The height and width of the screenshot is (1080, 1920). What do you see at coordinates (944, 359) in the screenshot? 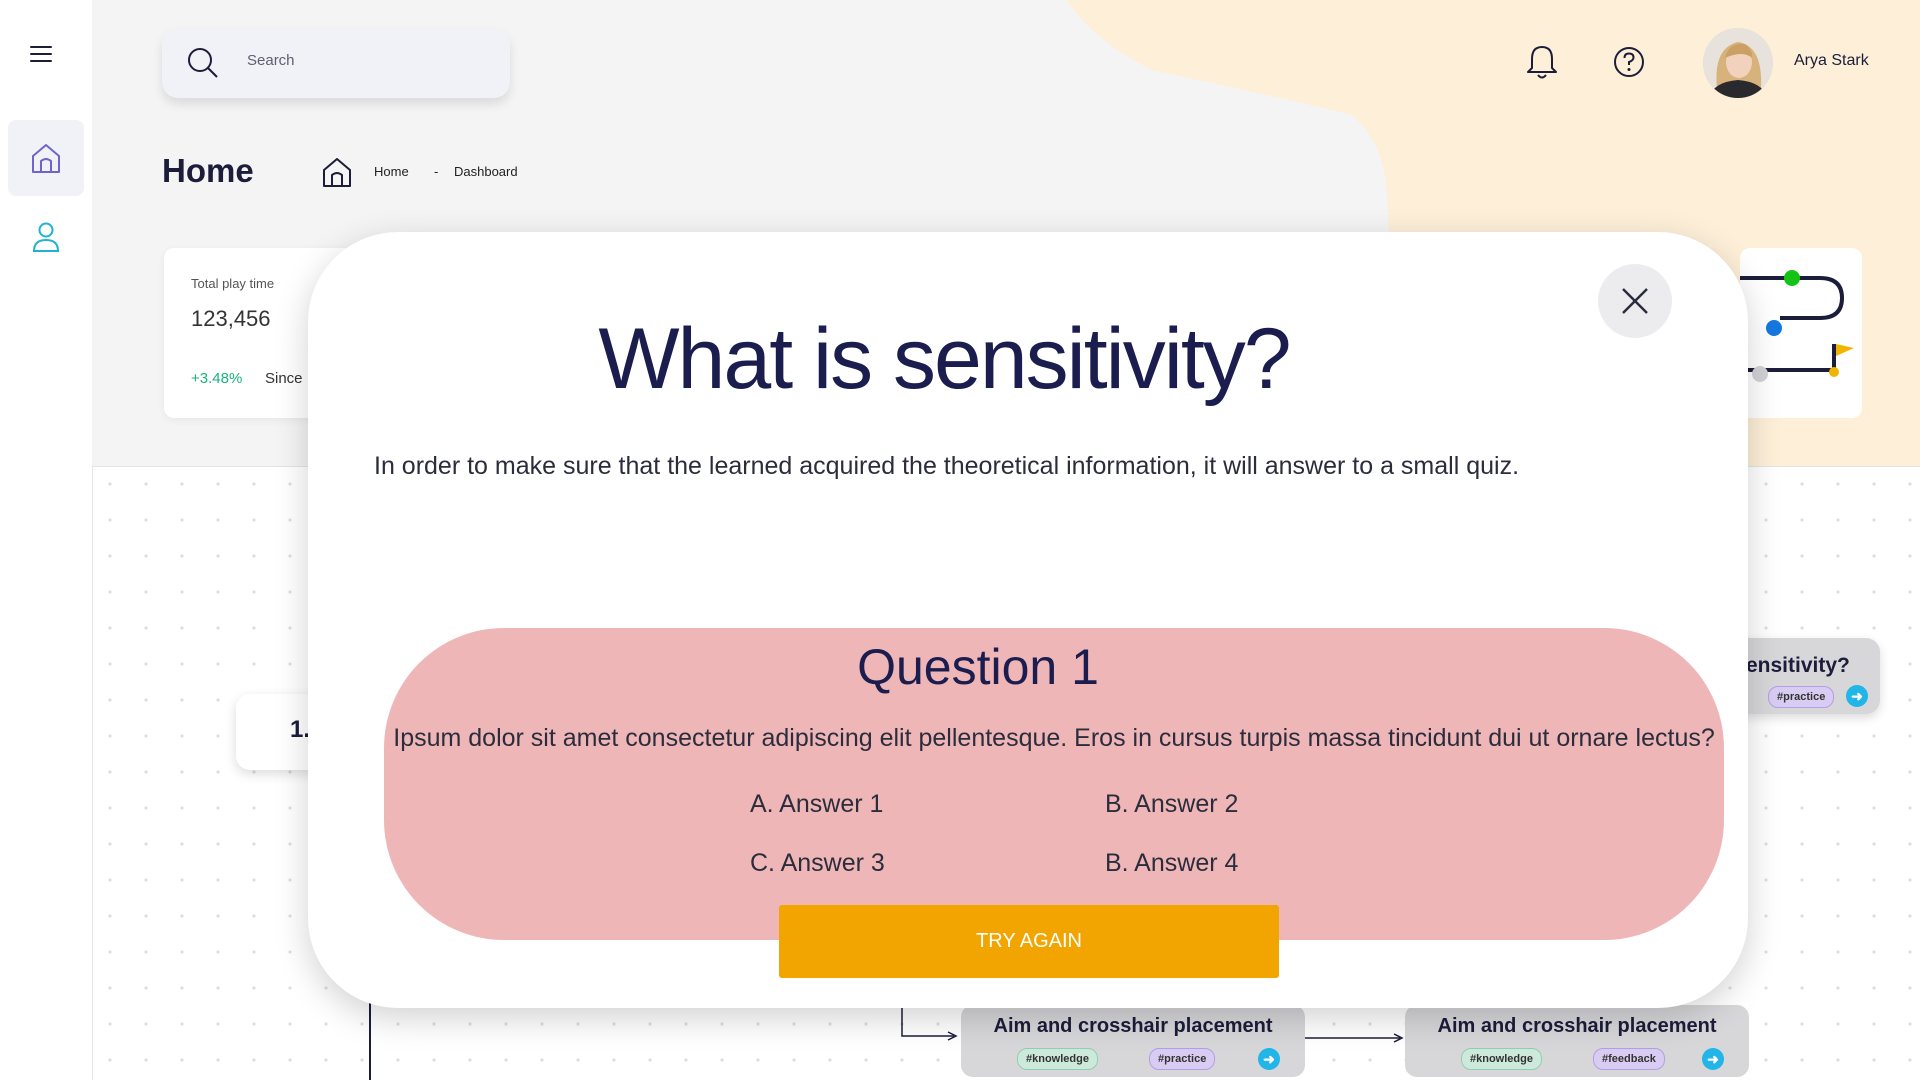
I see `modal-title: What is sensitivity?` at bounding box center [944, 359].